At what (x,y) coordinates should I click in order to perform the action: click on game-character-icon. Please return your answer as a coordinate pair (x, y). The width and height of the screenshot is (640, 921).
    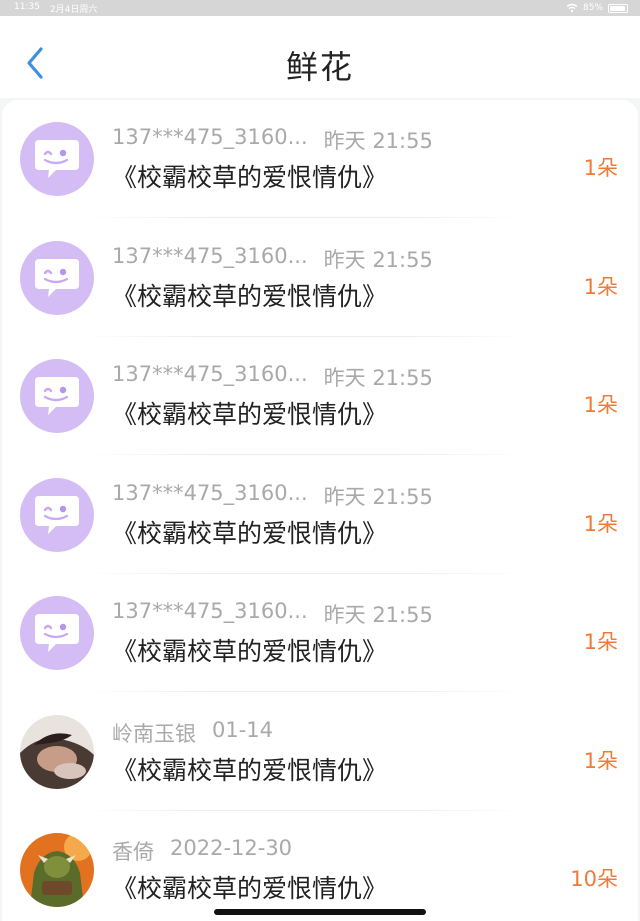
    Looking at the image, I should click on (57, 870).